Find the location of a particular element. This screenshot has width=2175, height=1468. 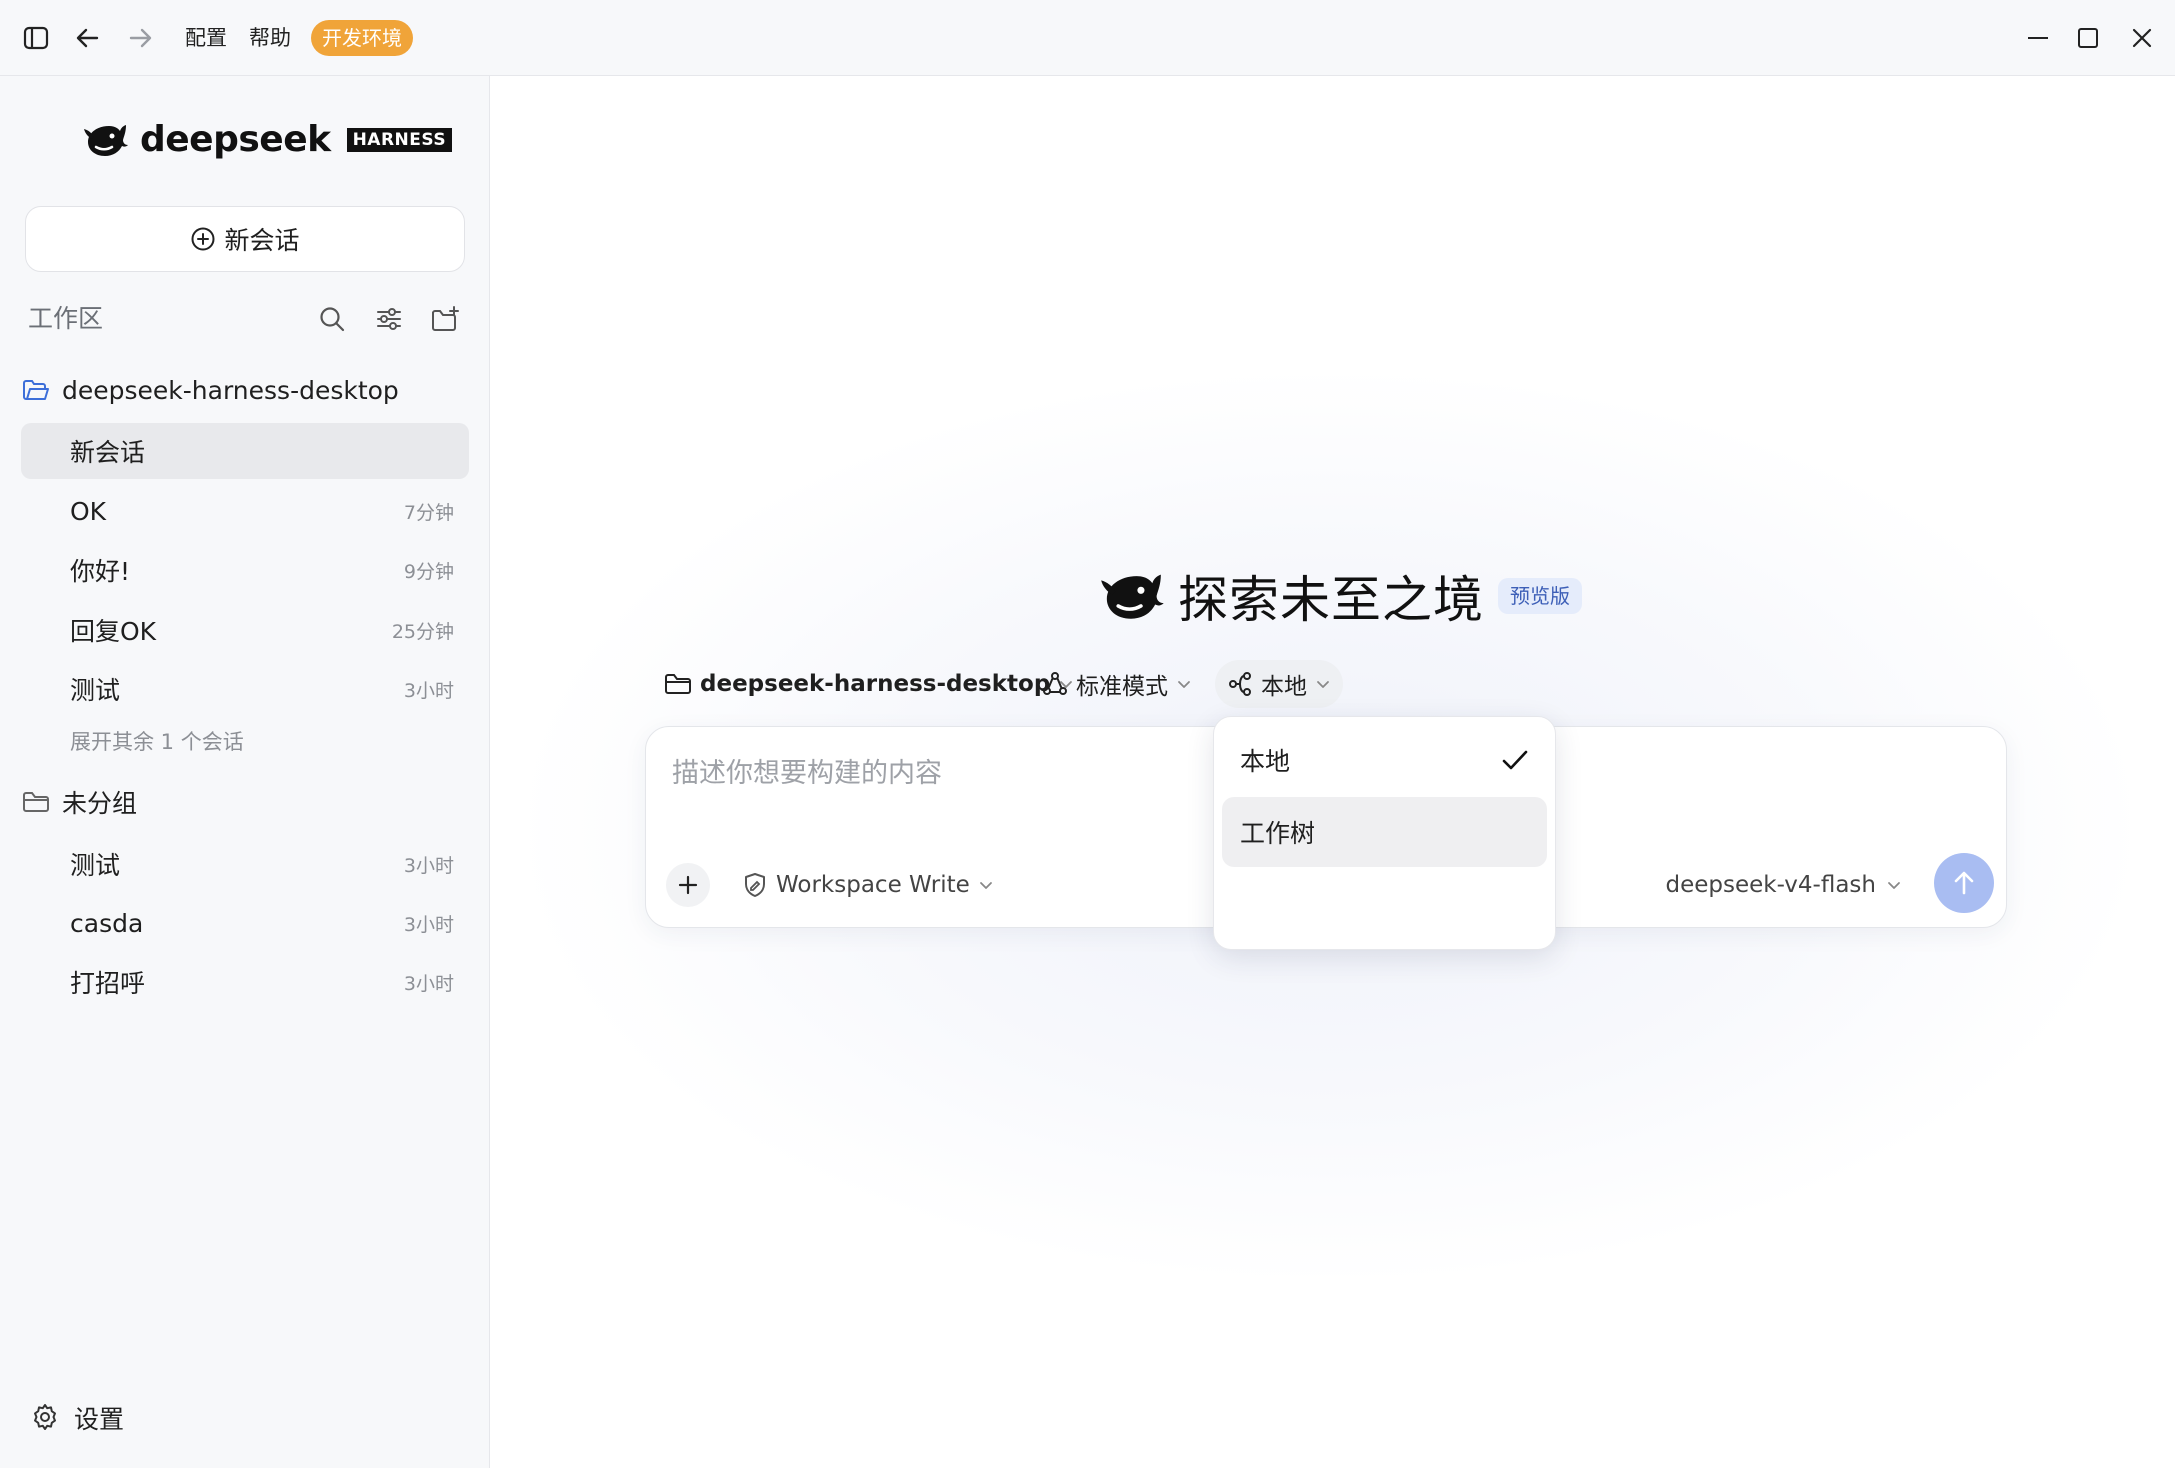

mode-selector: 标准模式 is located at coordinates (1117, 684).